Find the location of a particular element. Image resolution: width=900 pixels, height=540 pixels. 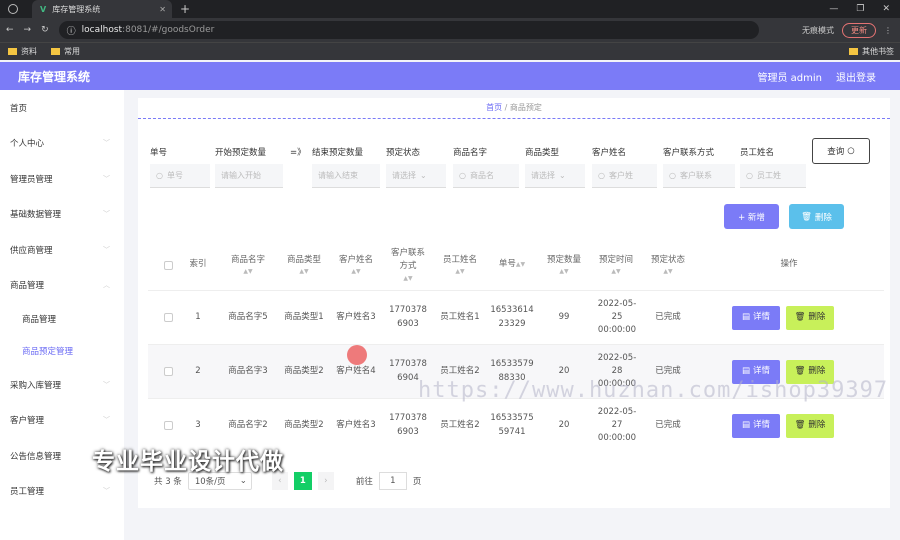

cell-status: 已完成 is located at coordinates (668, 424).